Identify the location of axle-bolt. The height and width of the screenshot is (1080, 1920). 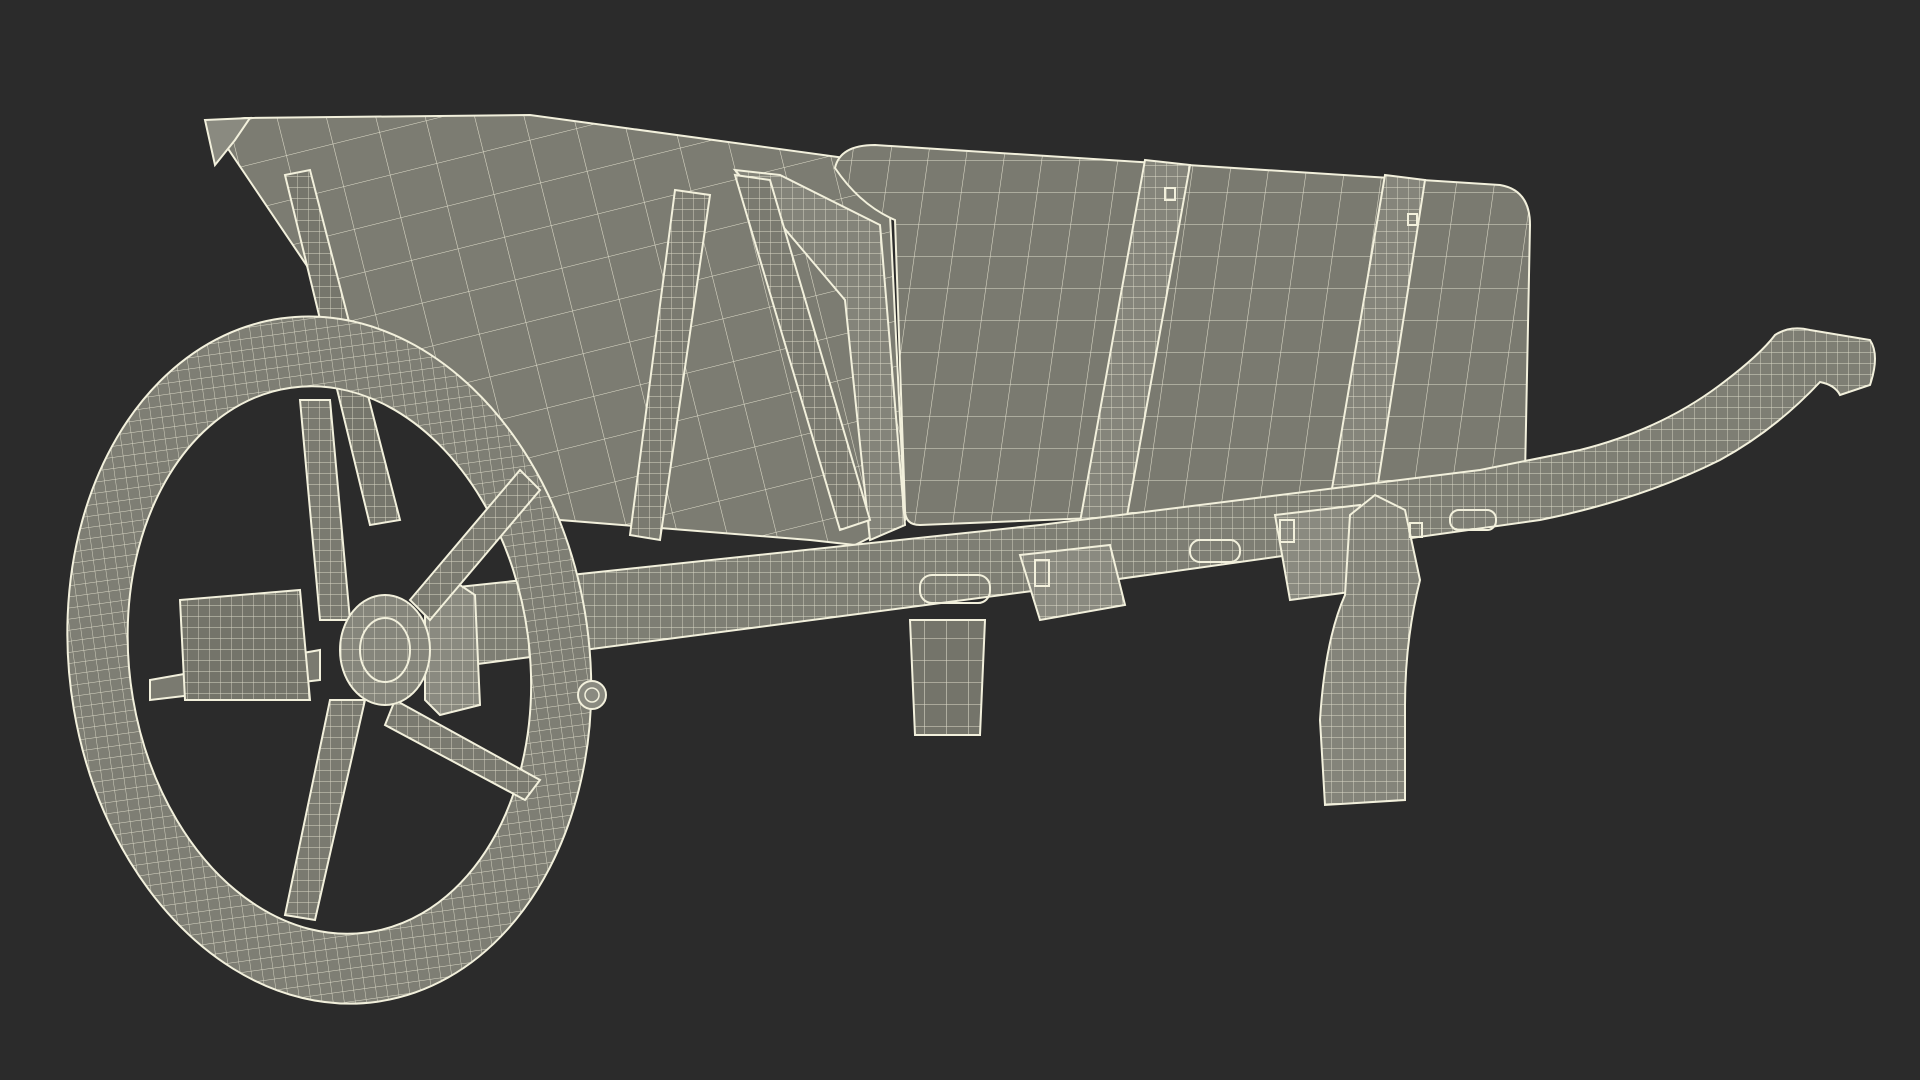
(592, 695).